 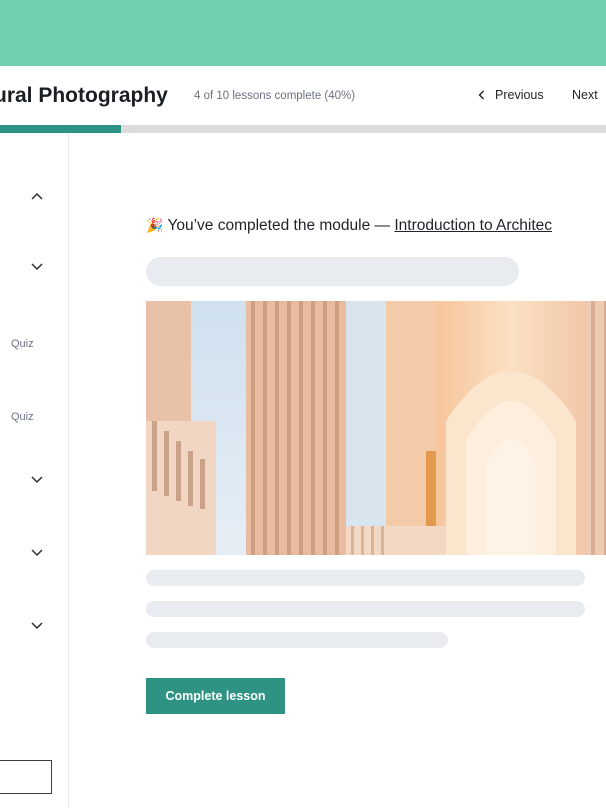 What do you see at coordinates (279, 225) in the screenshot?
I see `module-complete-text: You’ve completed the module —` at bounding box center [279, 225].